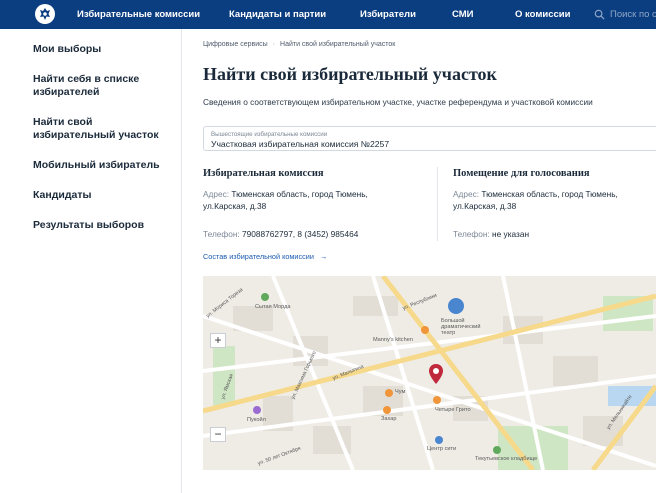 The height and width of the screenshot is (493, 656). What do you see at coordinates (323, 256) in the screenshot?
I see `arrow-right-icon: →` at bounding box center [323, 256].